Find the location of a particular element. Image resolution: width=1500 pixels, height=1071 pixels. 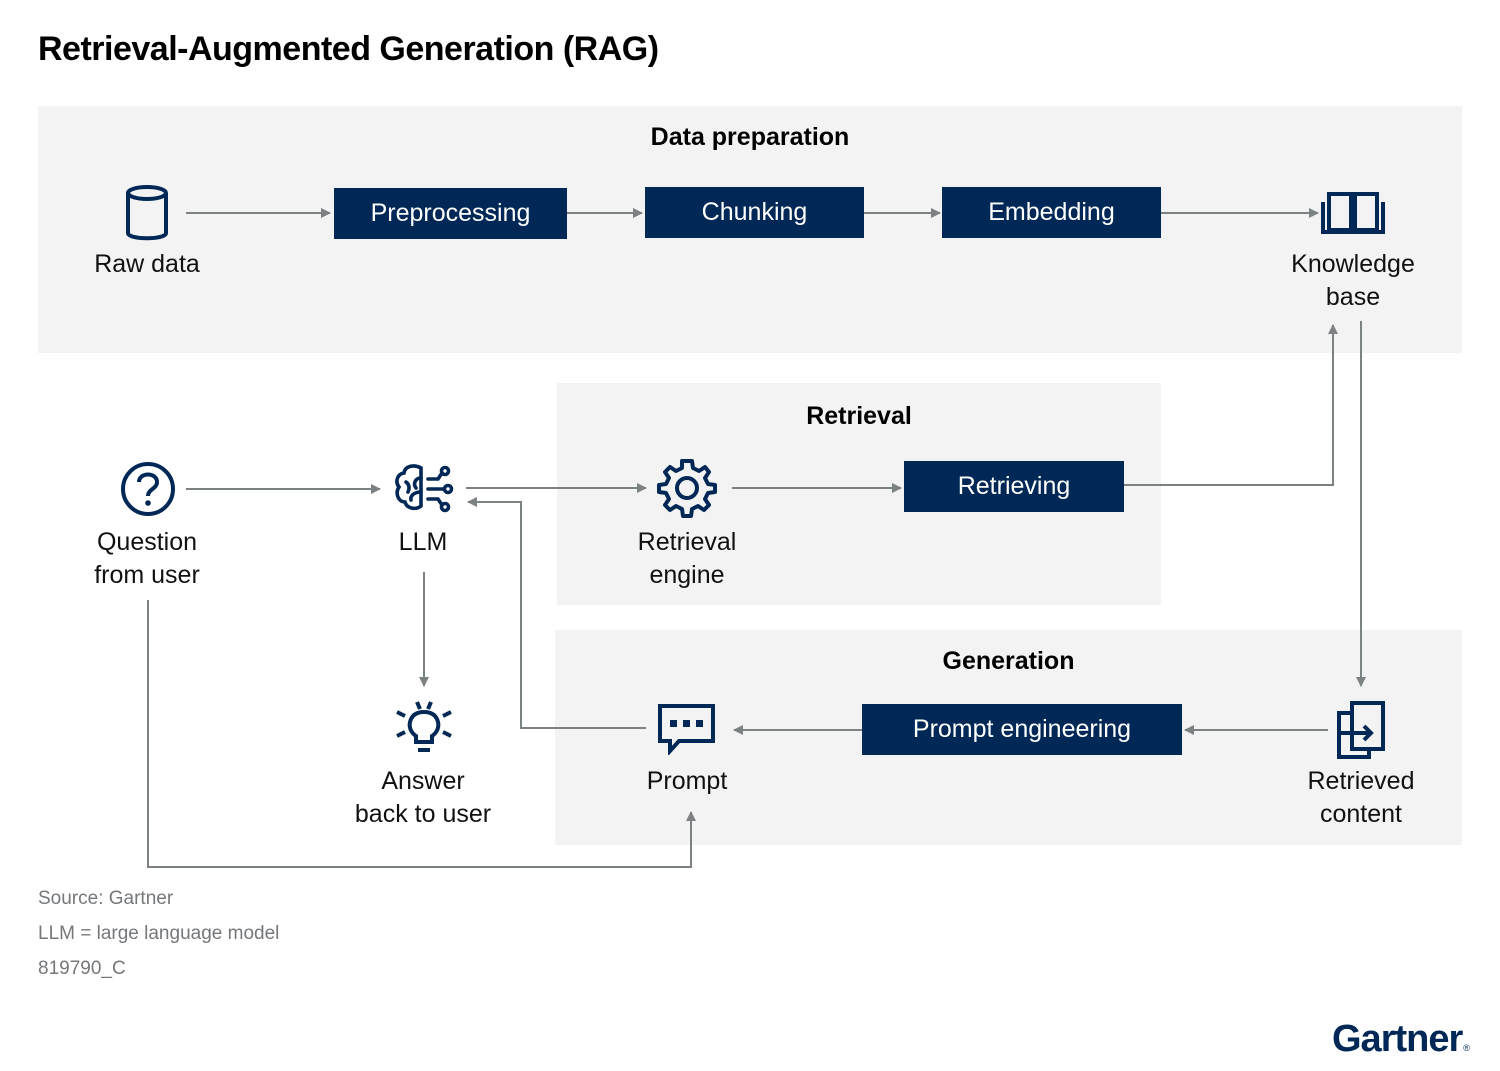

database-icon is located at coordinates (147, 213).